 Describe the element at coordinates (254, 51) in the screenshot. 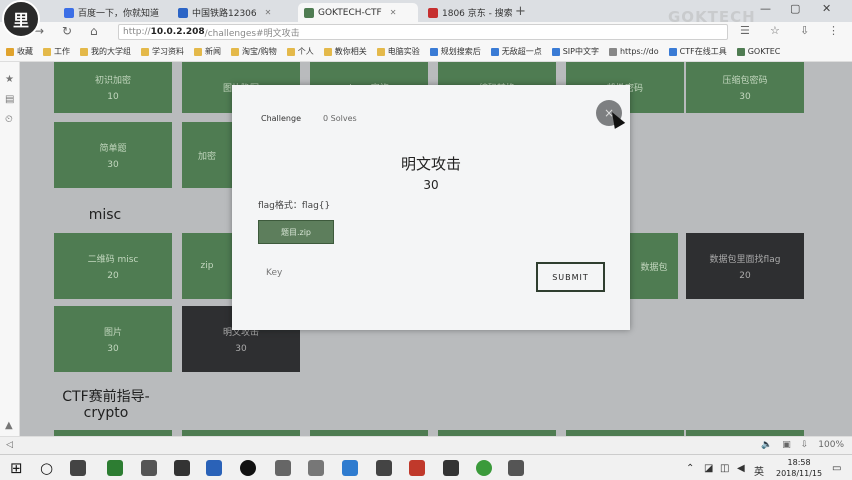

I see `bookmark-item: 淘宝/购物` at that location.